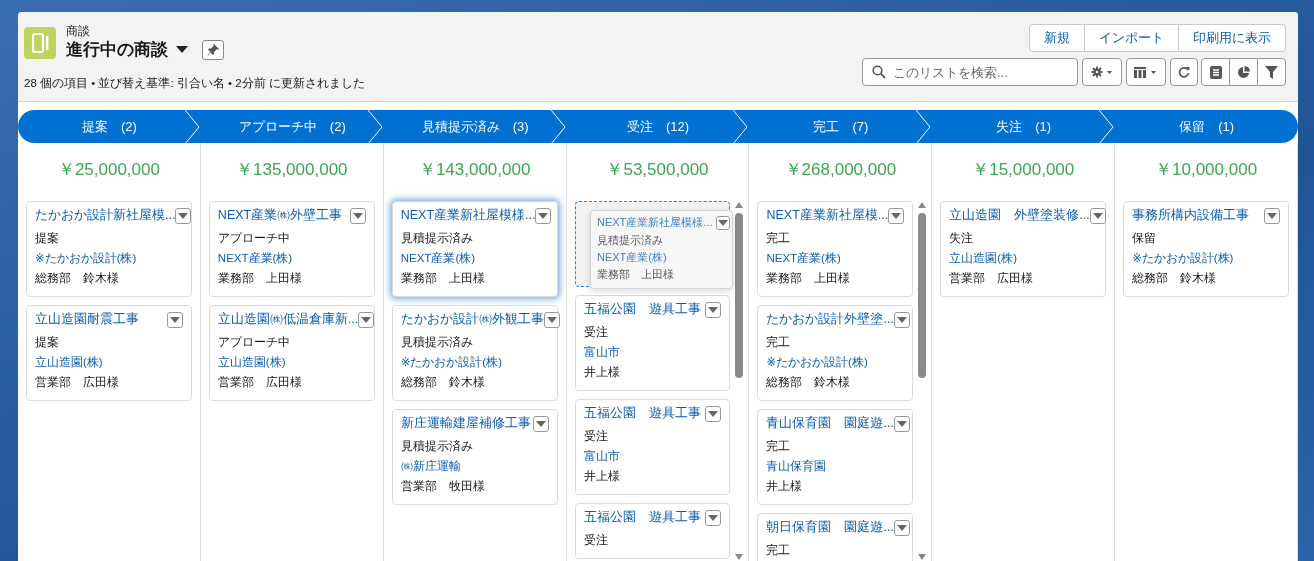 This screenshot has width=1314, height=561. What do you see at coordinates (1057, 38) in the screenshot?
I see `action-button: 新規` at bounding box center [1057, 38].